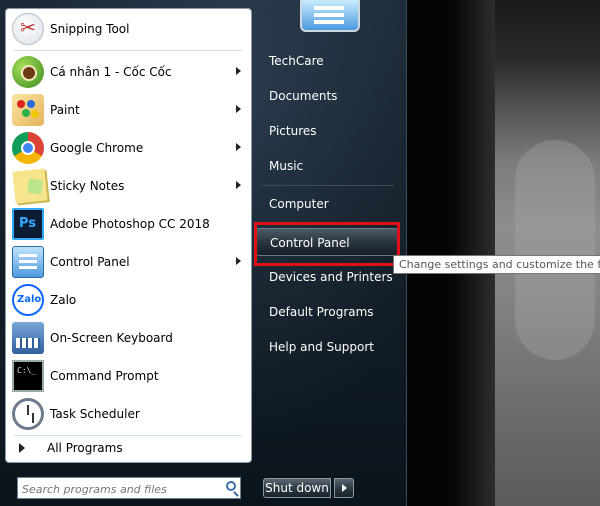 This screenshot has width=600, height=506. I want to click on program-paint: Paint, so click(129, 110).